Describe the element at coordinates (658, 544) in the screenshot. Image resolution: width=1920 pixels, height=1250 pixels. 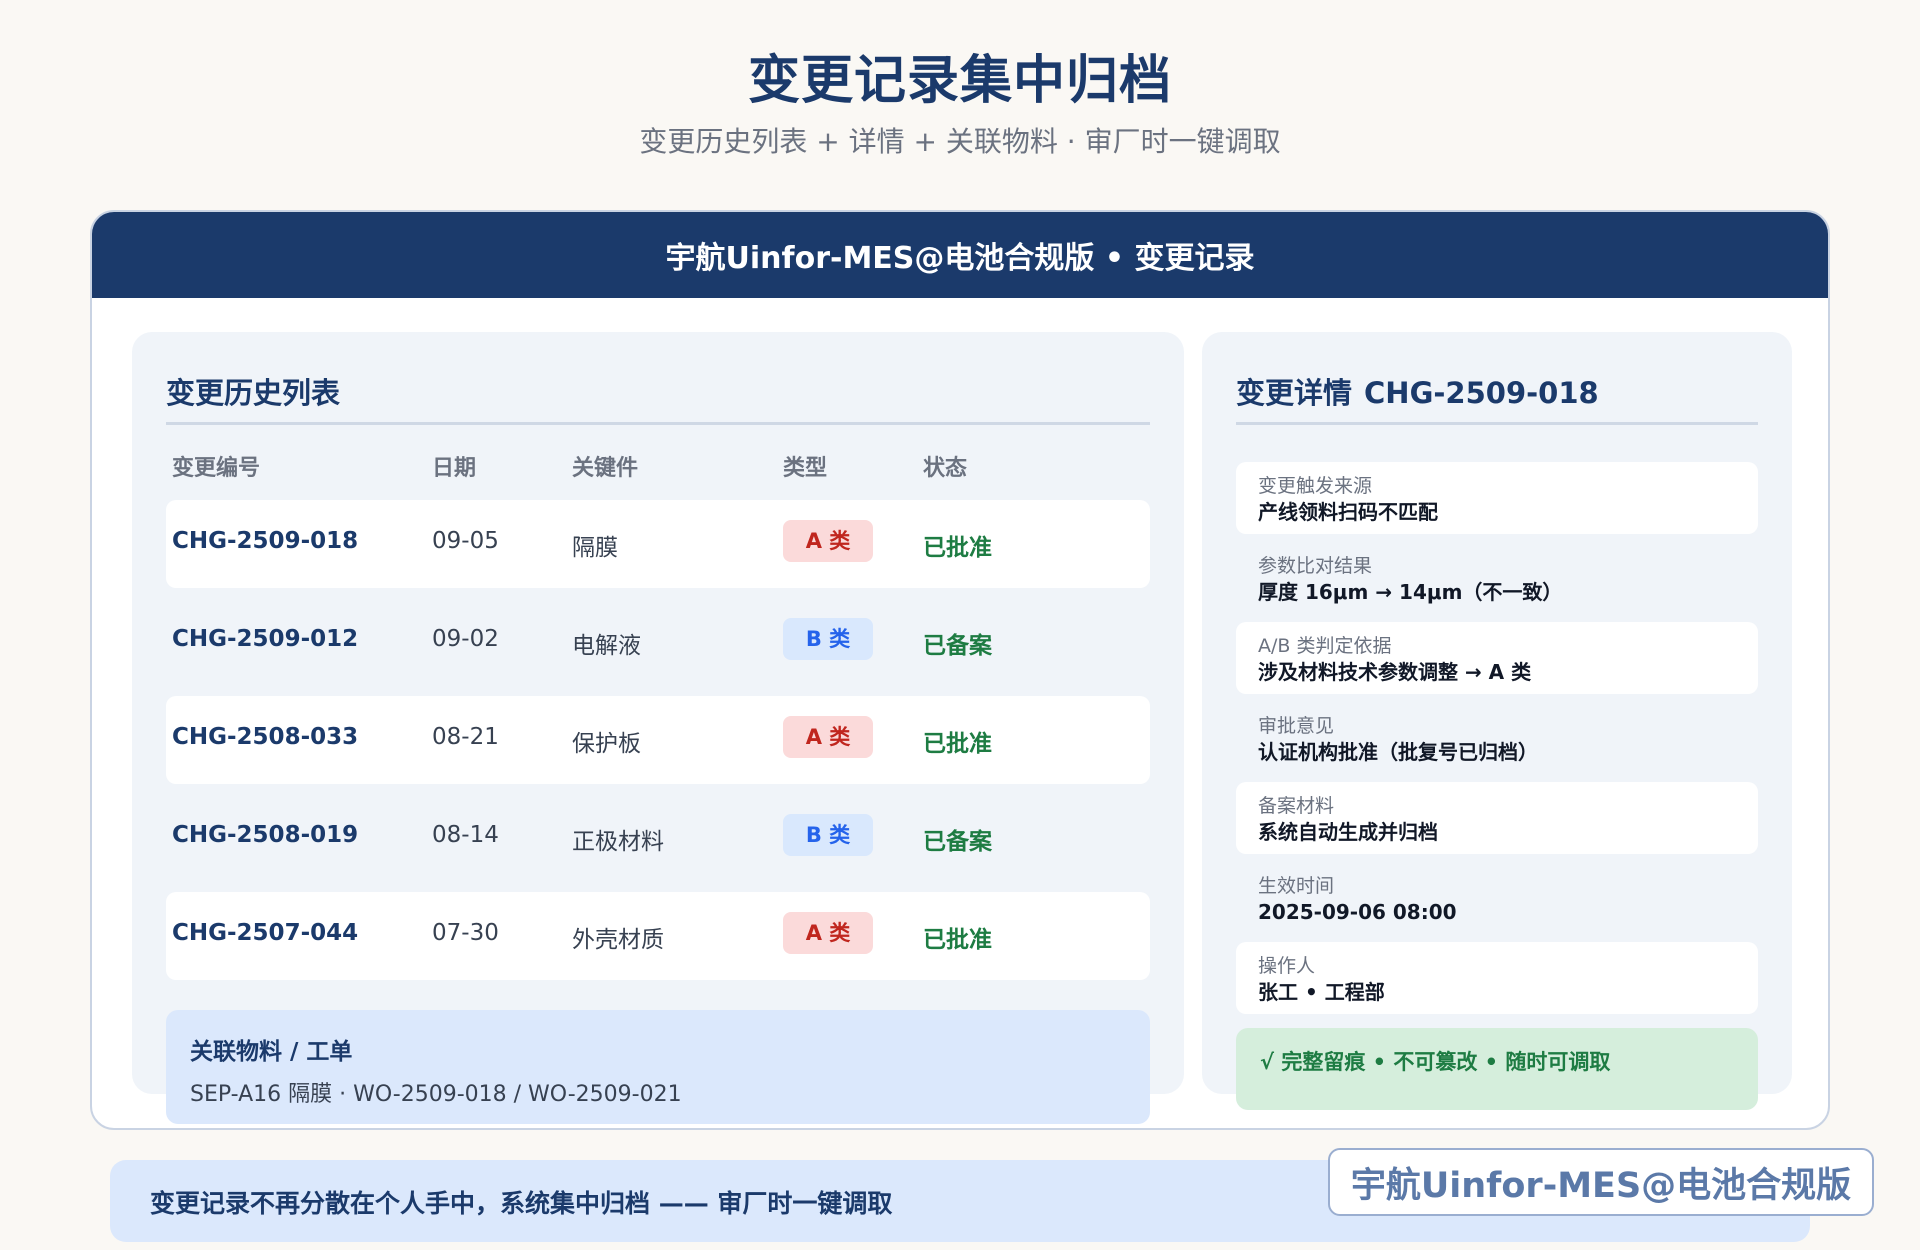
I see `table-row: CHG-2509-018 09-05 隔膜 A 类 已批准` at that location.